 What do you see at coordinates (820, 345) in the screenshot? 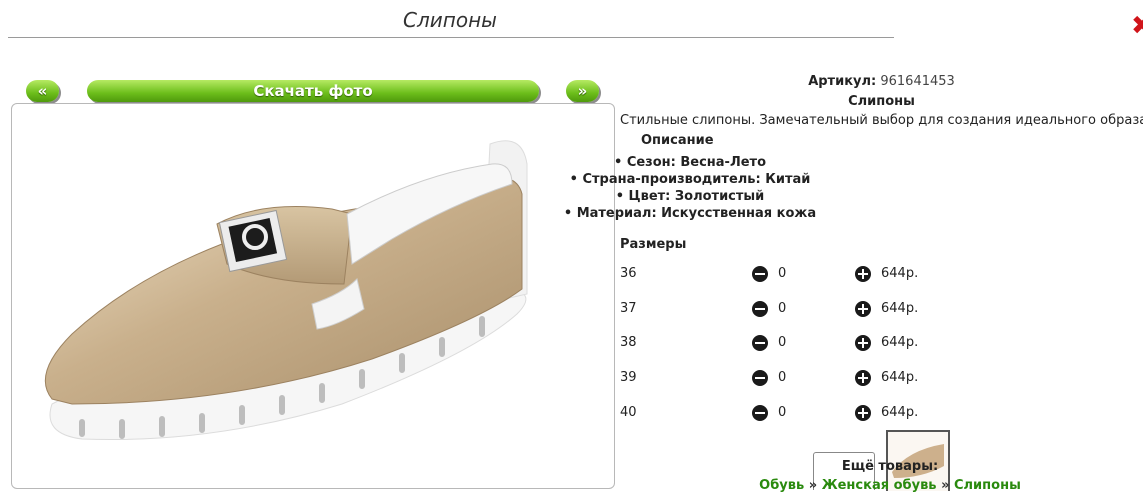
I see `size-row: 38 0 644р.` at bounding box center [820, 345].